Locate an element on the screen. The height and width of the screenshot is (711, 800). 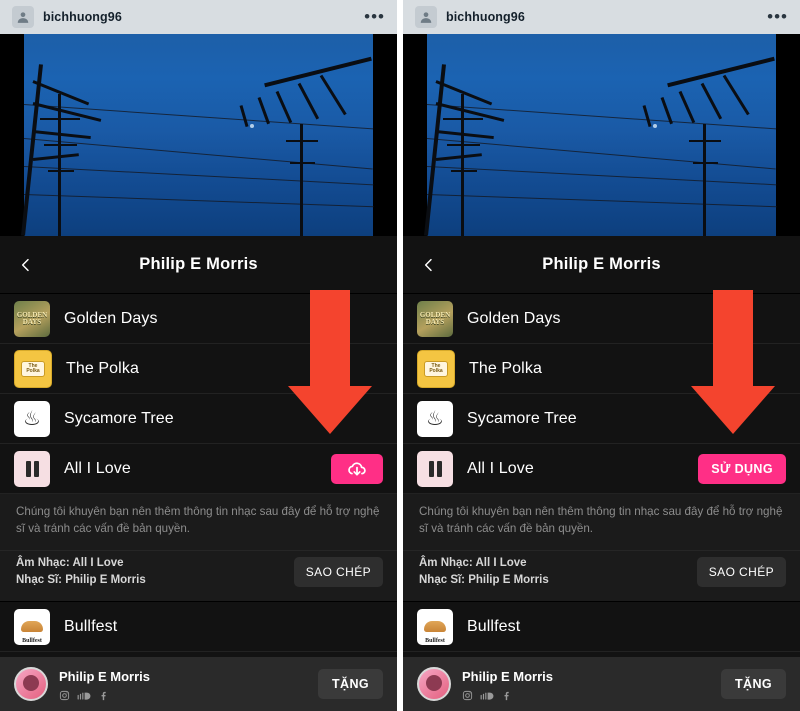
cloud-download-icon is located at coordinates (357, 468).